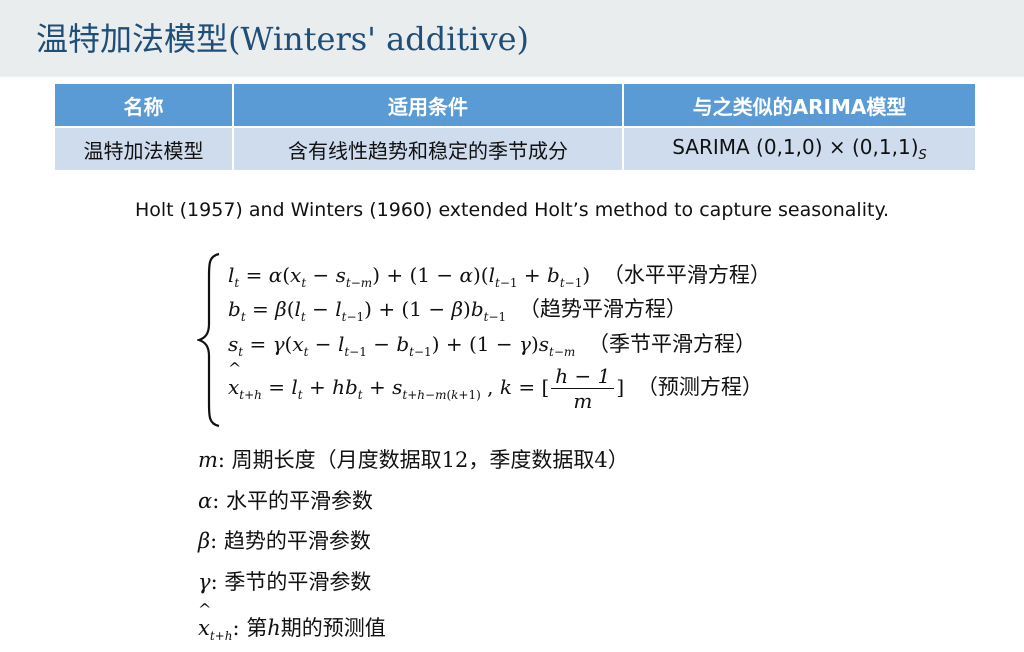 This screenshot has width=1024, height=652. What do you see at coordinates (428, 105) in the screenshot?
I see `header-condition: 适用条件` at bounding box center [428, 105].